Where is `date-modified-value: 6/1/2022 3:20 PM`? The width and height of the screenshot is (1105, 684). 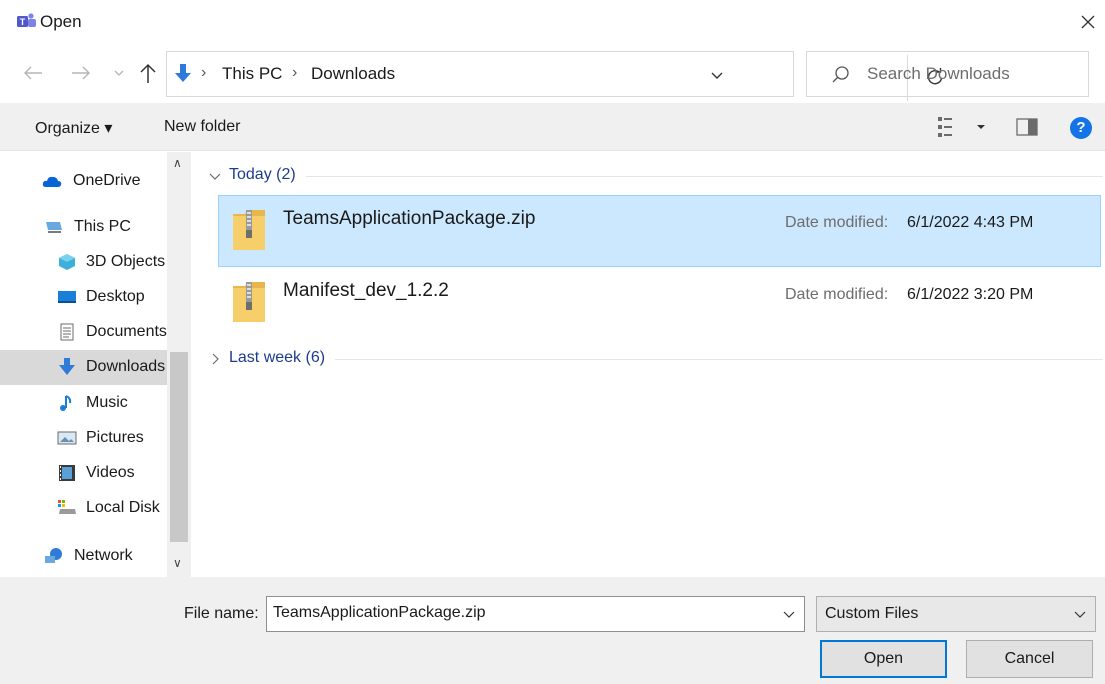
date-modified-value: 6/1/2022 3:20 PM is located at coordinates (970, 294).